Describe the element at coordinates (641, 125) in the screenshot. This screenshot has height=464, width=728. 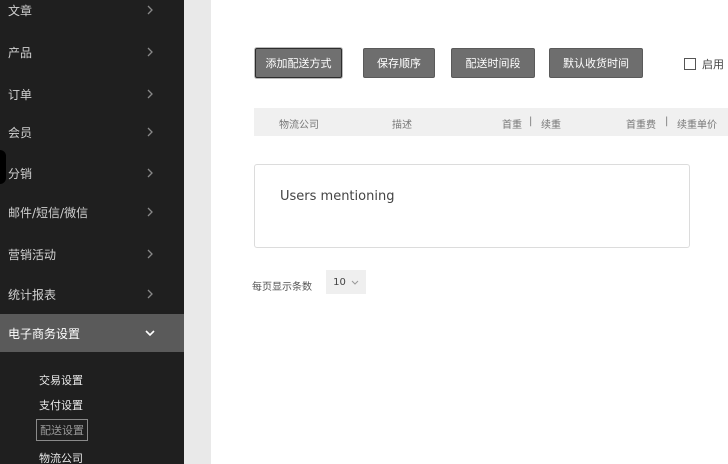
I see `col-header-first-weight-fee: 首重费` at that location.